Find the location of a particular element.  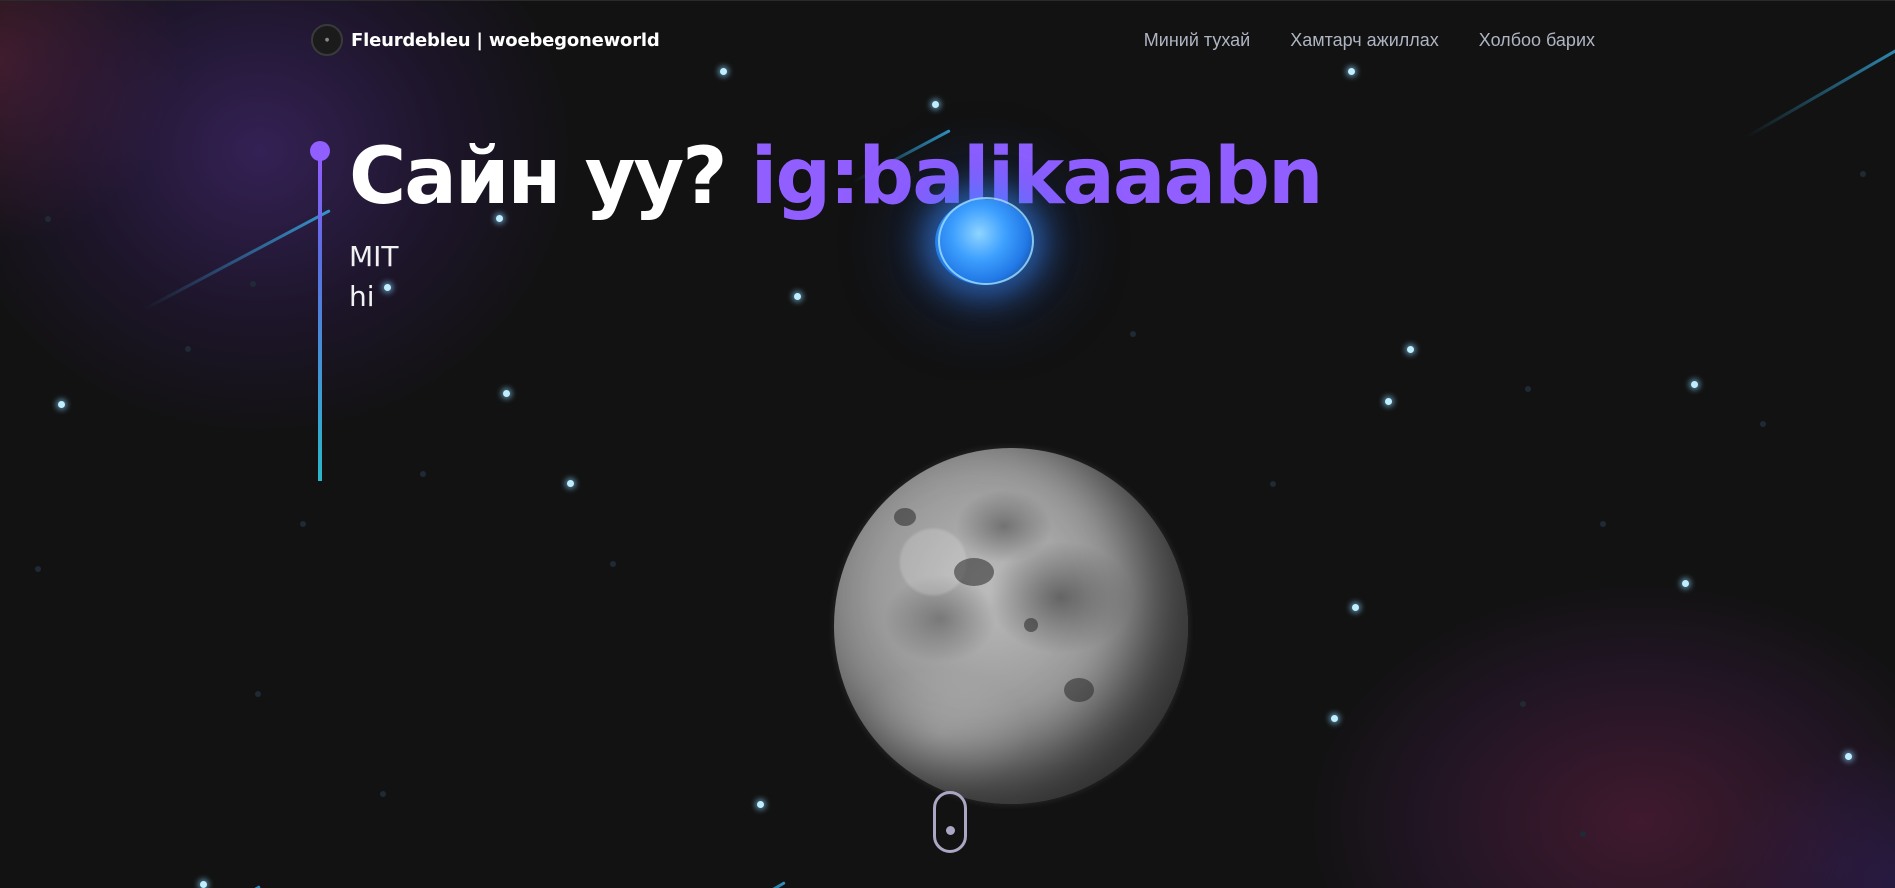

nav-link-about: Миний тухай is located at coordinates (1197, 40).